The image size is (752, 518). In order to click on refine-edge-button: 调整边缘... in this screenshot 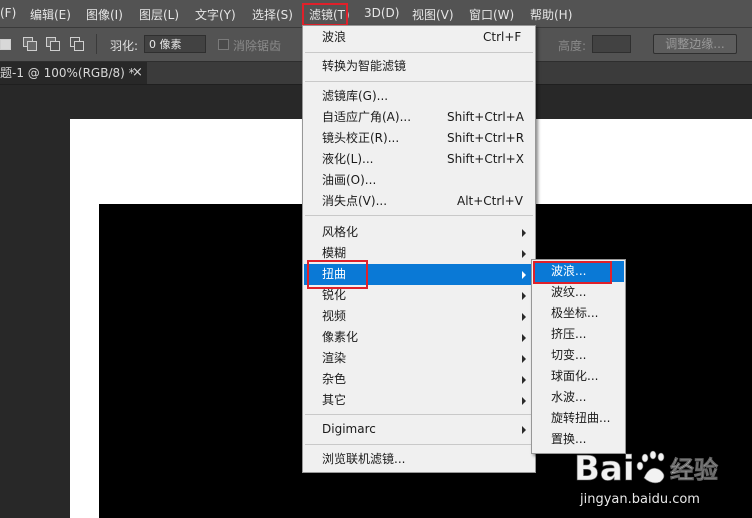, I will do `click(695, 44)`.